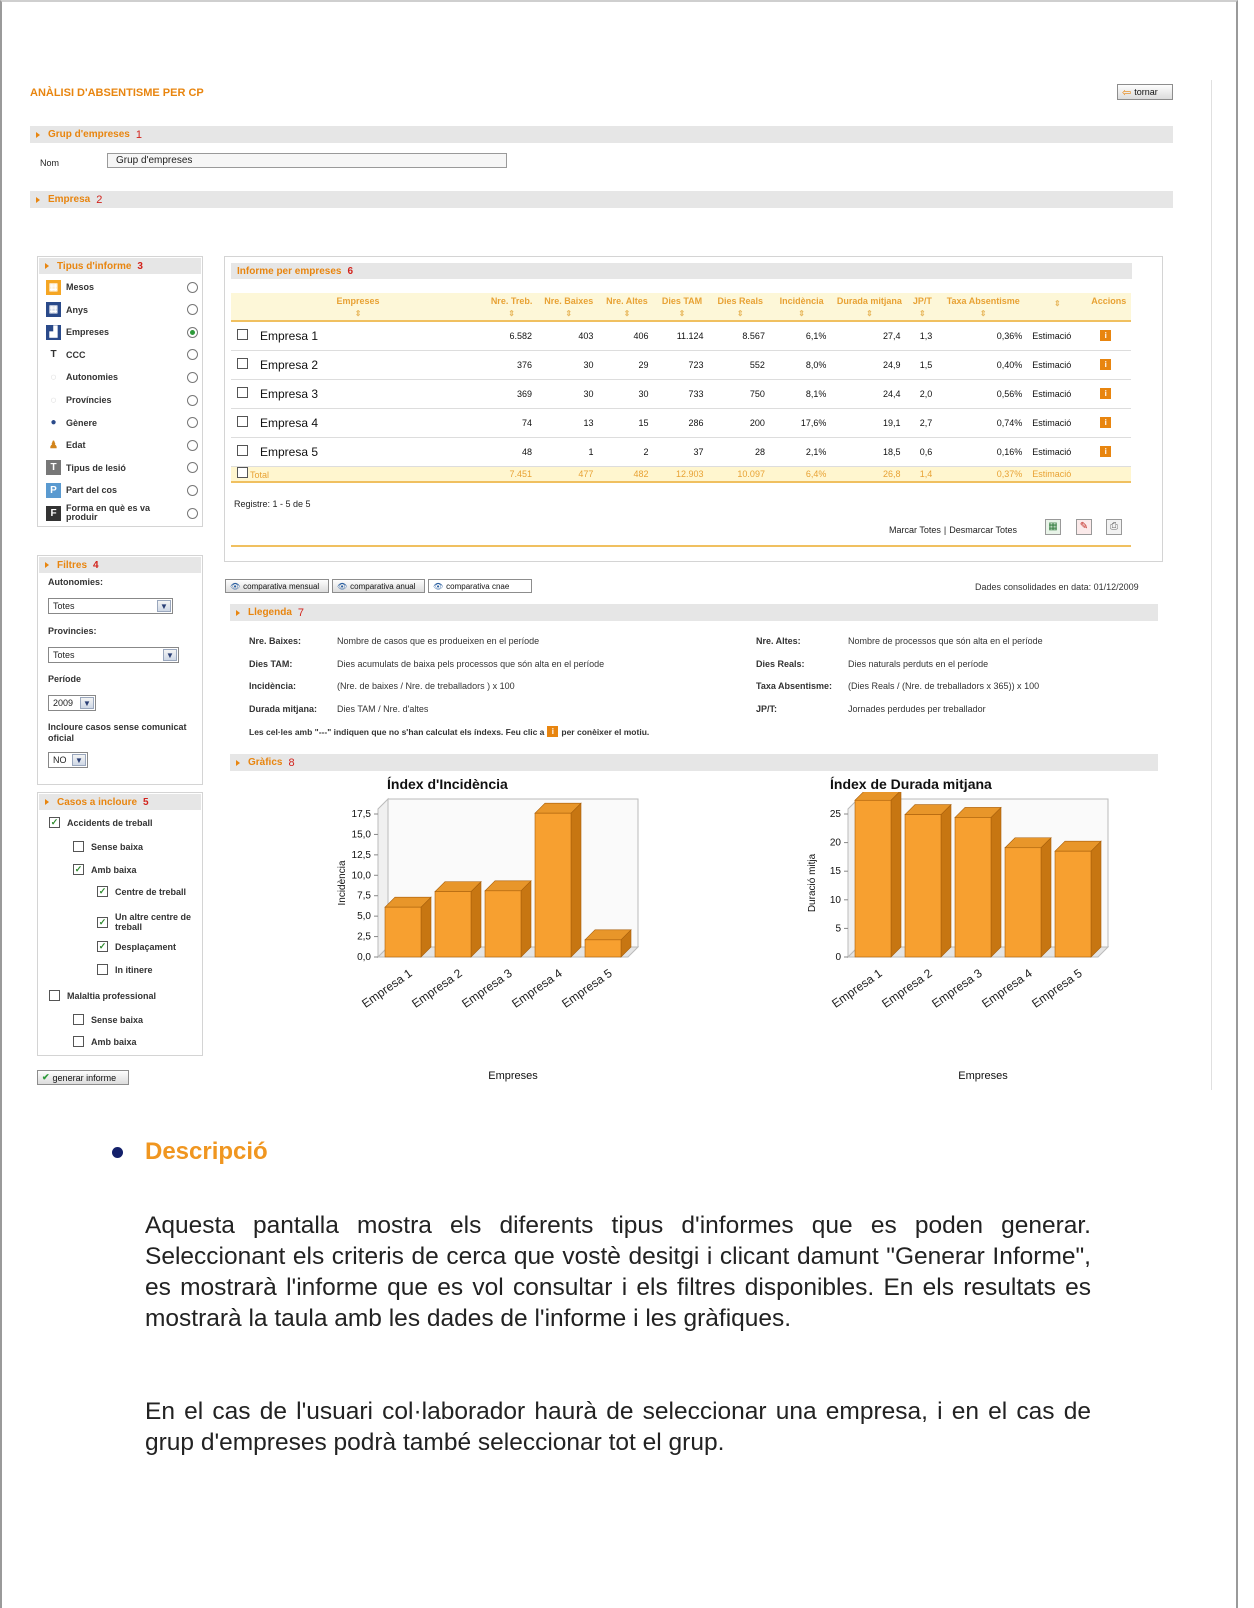 This screenshot has height=1608, width=1254. What do you see at coordinates (681, 271) in the screenshot?
I see `informe-header: Informe per empreses 6` at bounding box center [681, 271].